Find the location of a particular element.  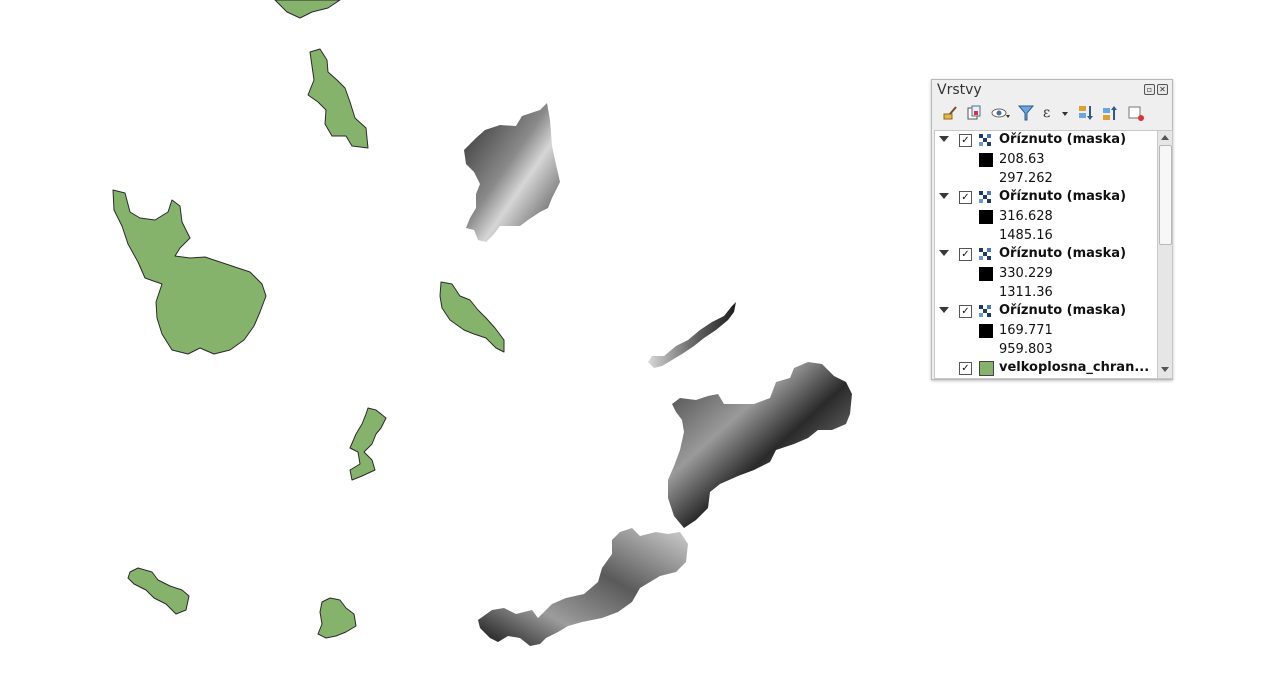

visibility-eye-icon is located at coordinates (1000, 113).